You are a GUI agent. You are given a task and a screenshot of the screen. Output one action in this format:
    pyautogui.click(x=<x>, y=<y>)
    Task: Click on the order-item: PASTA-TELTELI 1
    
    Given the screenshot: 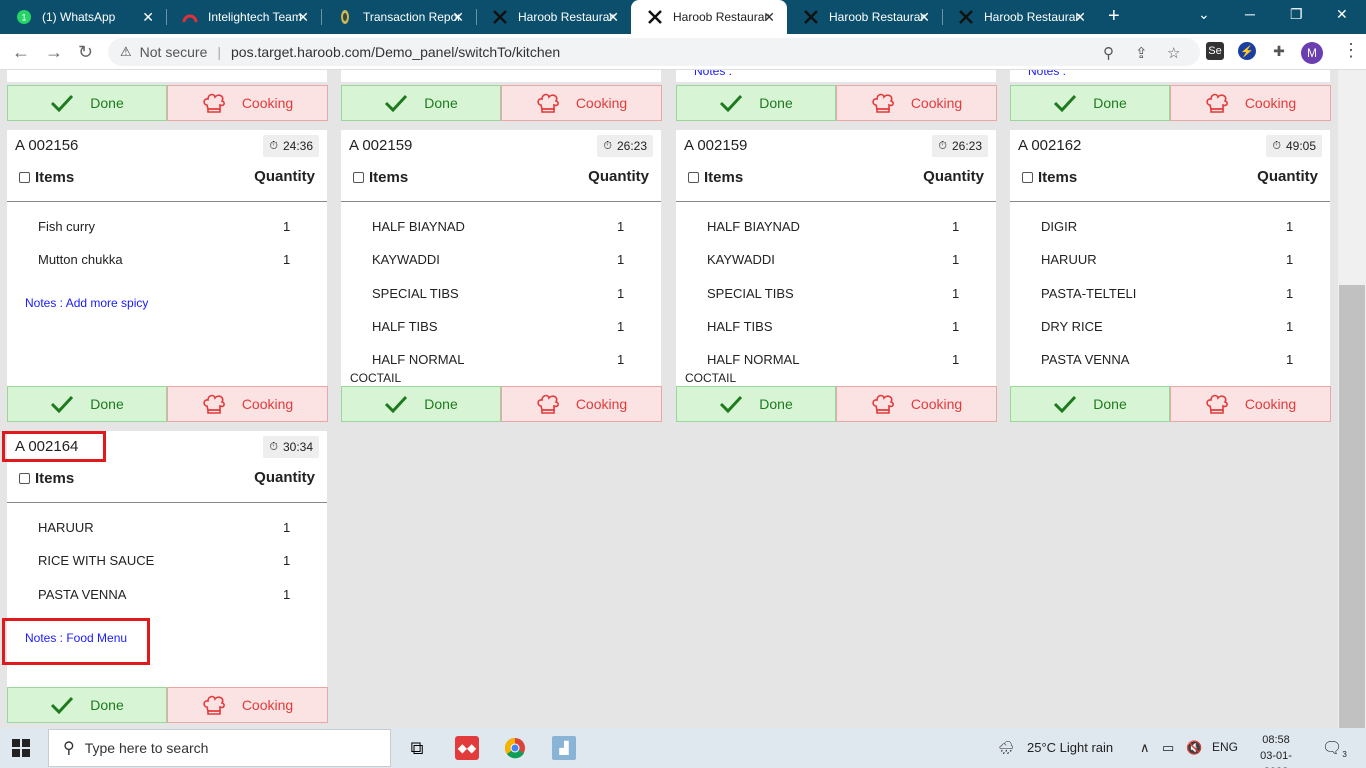 What is the action you would take?
    pyautogui.click(x=1167, y=293)
    